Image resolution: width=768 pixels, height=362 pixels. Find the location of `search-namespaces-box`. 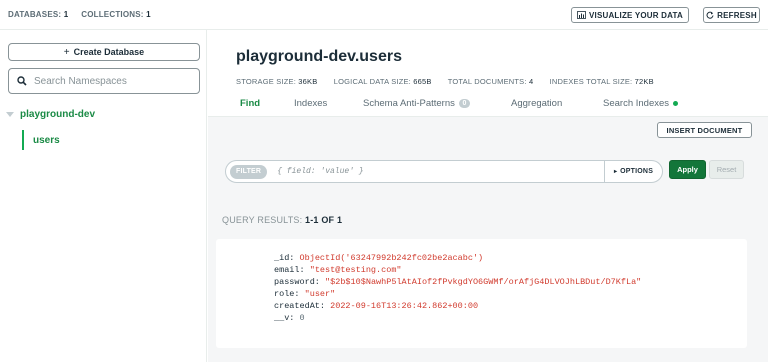

search-namespaces-box is located at coordinates (104, 81).